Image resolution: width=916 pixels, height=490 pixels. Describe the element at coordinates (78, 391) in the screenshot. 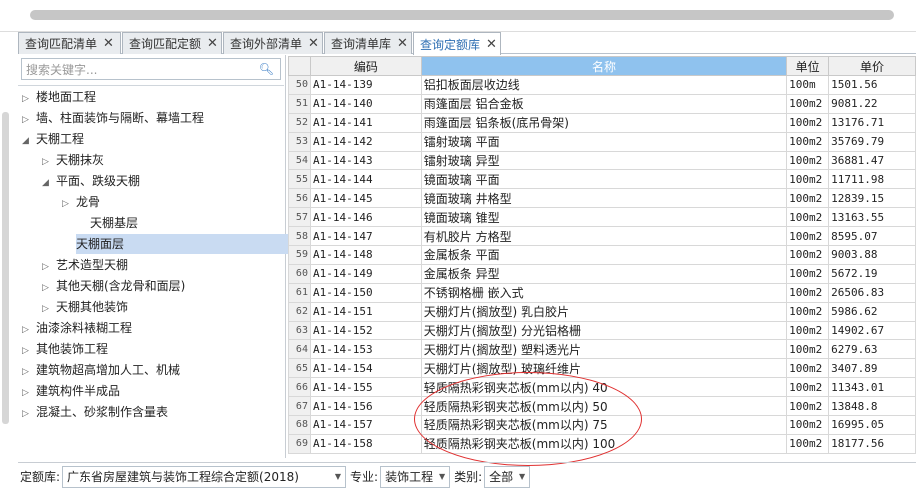

I see `tree-node-label: 建筑构件半成品` at that location.